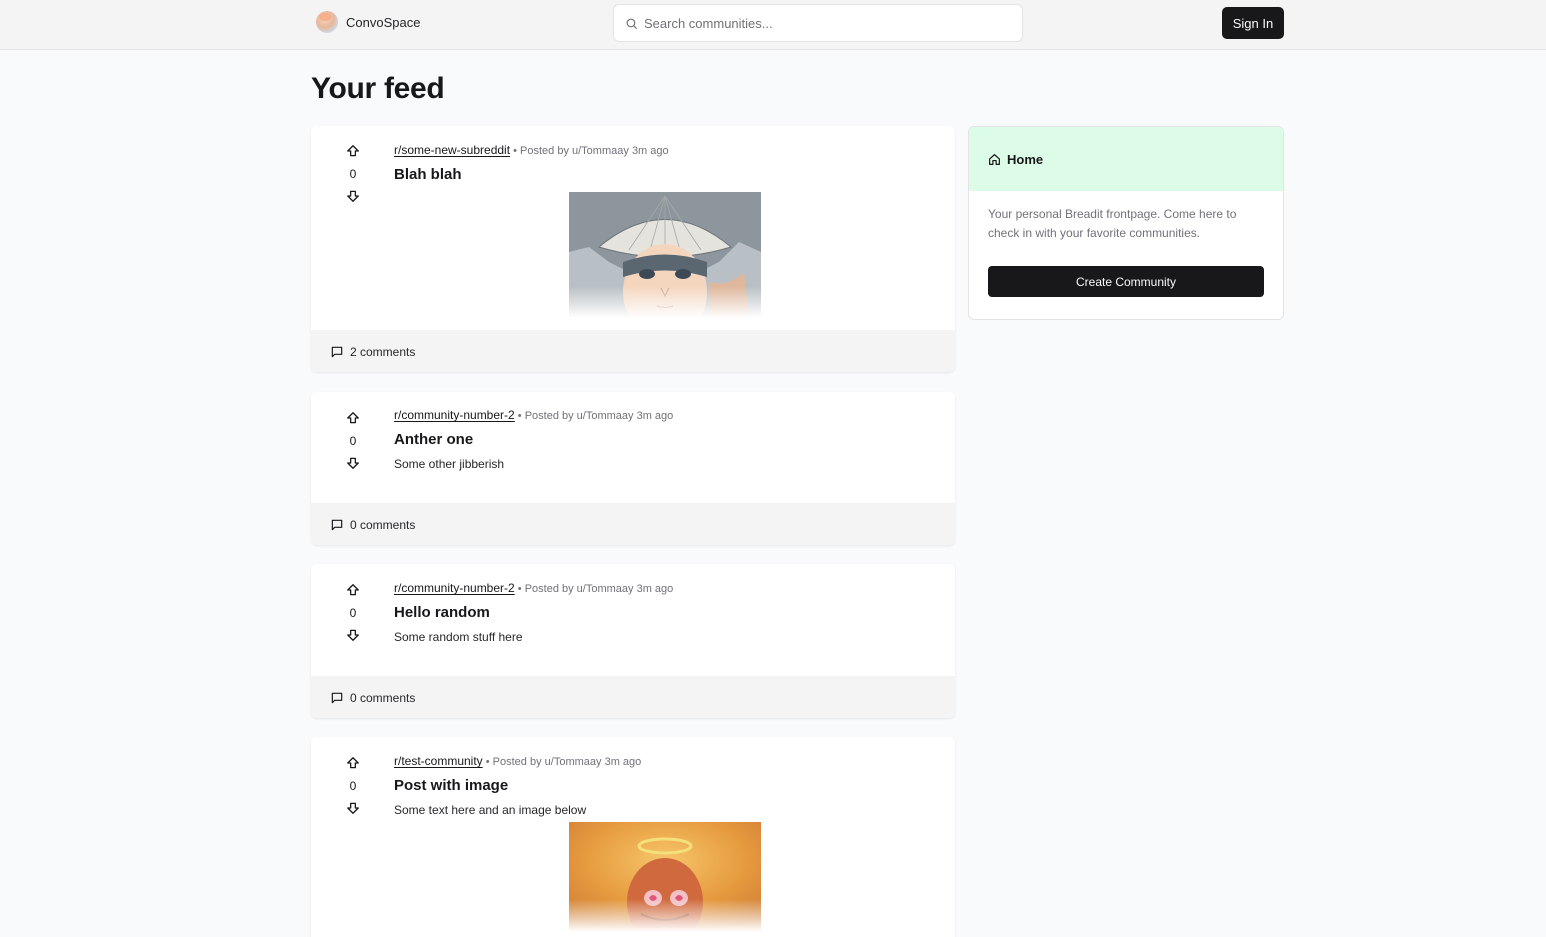 The height and width of the screenshot is (937, 1546). I want to click on comments-count: 2 comments, so click(383, 351).